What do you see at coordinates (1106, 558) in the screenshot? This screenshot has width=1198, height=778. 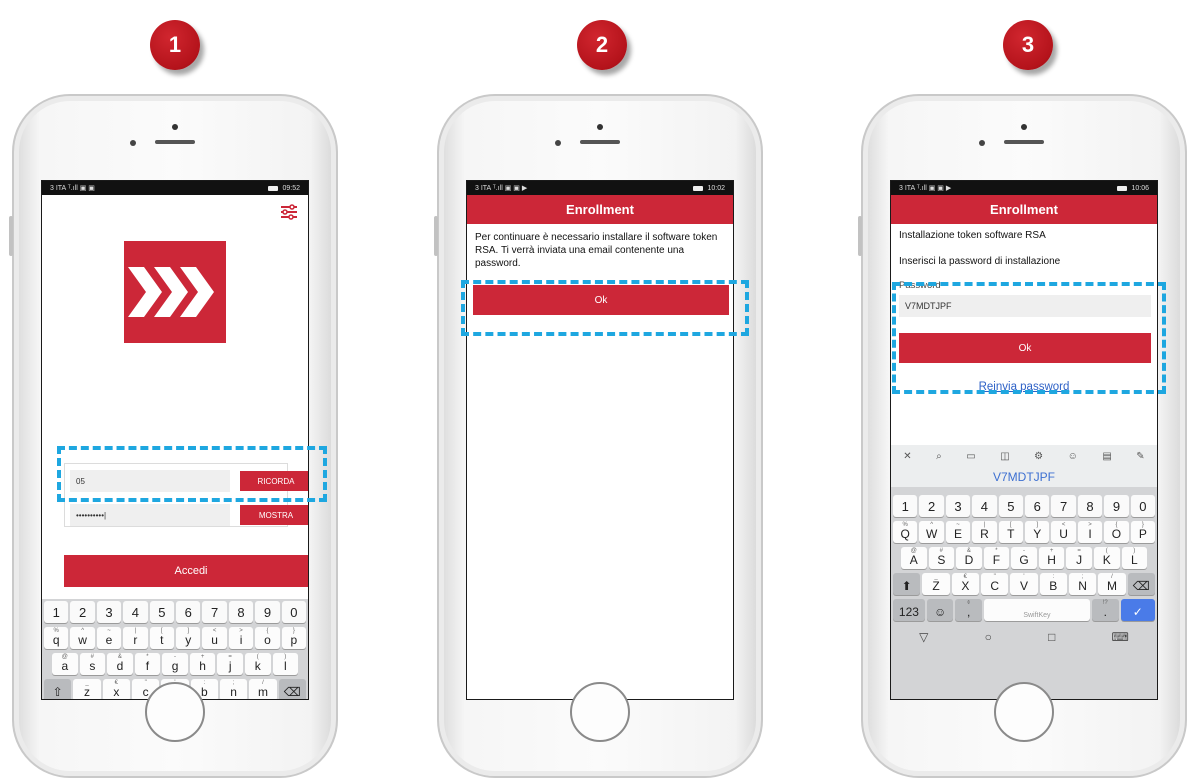 I see `key-k: (K` at bounding box center [1106, 558].